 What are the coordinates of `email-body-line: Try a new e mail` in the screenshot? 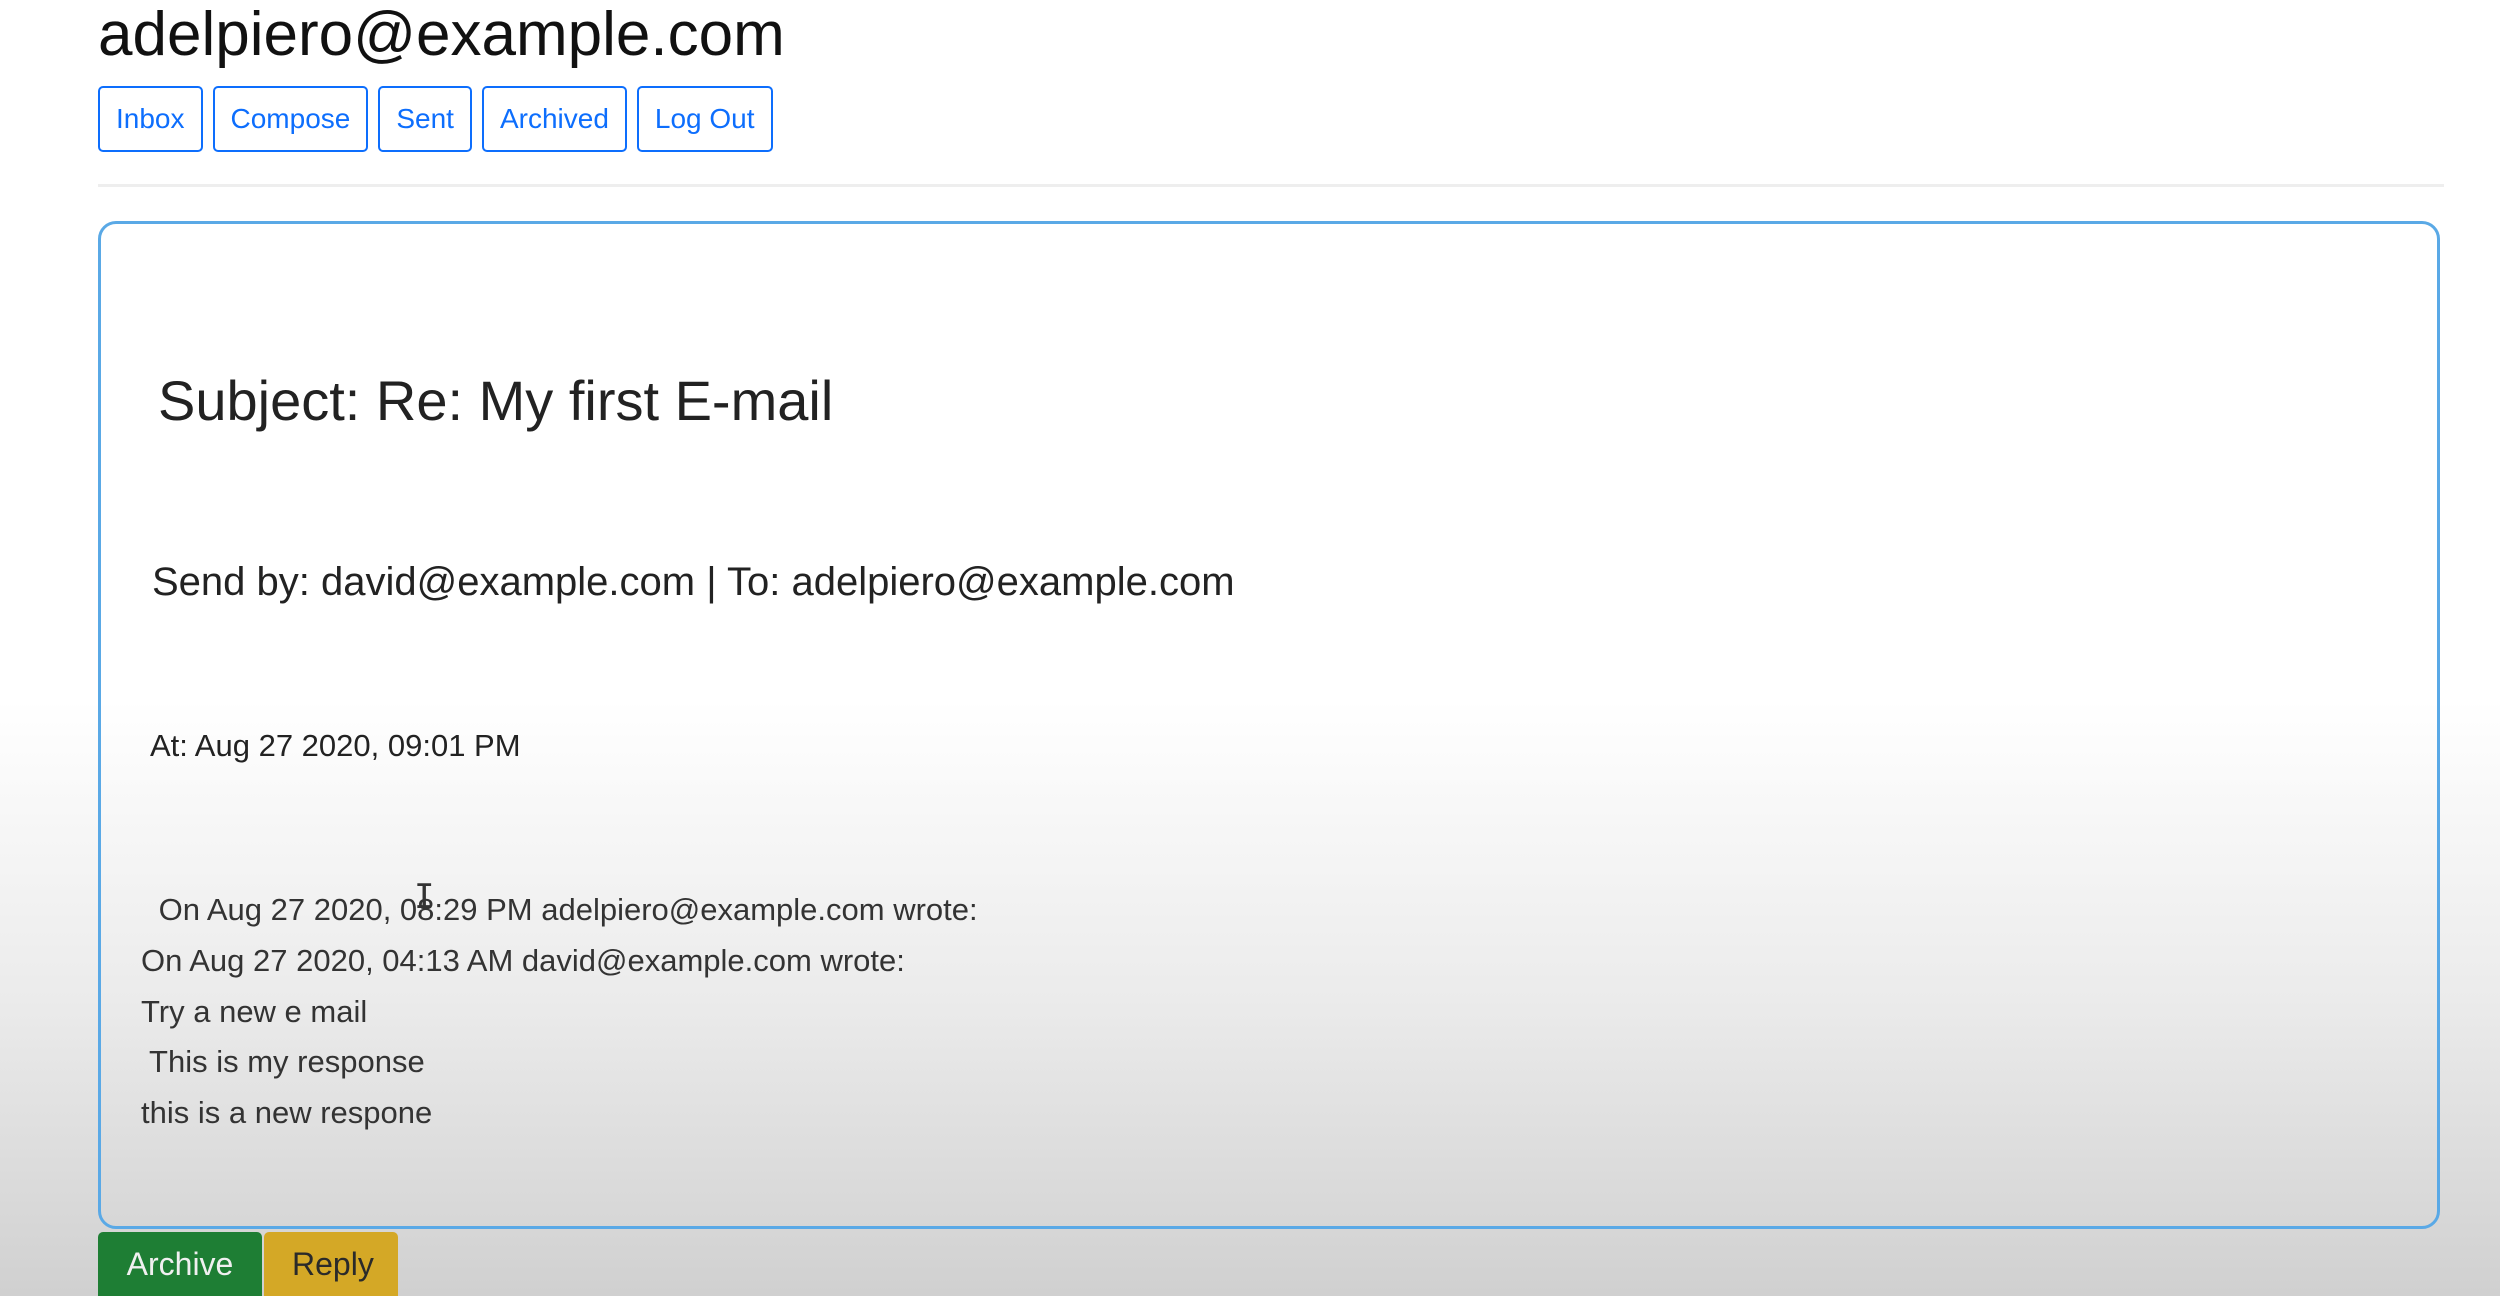 It's located at (254, 1011).